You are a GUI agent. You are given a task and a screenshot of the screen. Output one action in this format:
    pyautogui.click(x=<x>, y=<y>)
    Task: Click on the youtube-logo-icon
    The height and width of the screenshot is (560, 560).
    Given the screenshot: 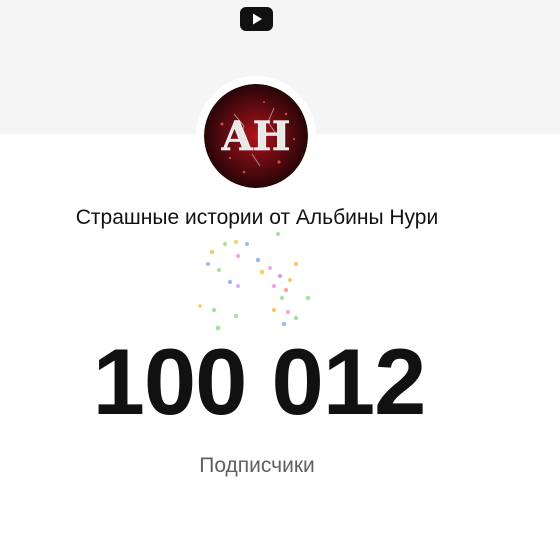 What is the action you would take?
    pyautogui.click(x=256, y=19)
    